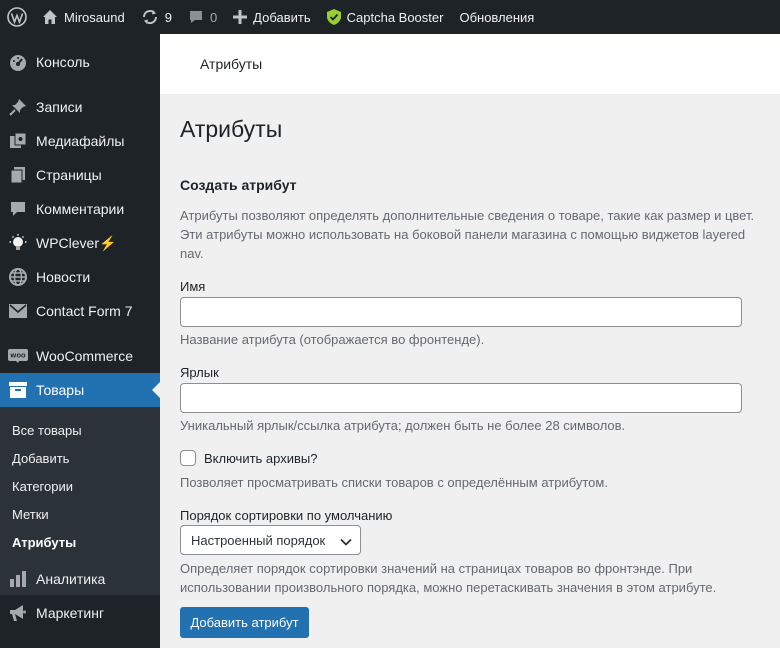 This screenshot has width=780, height=648. I want to click on sidebar-item-products: Товары, so click(80, 390).